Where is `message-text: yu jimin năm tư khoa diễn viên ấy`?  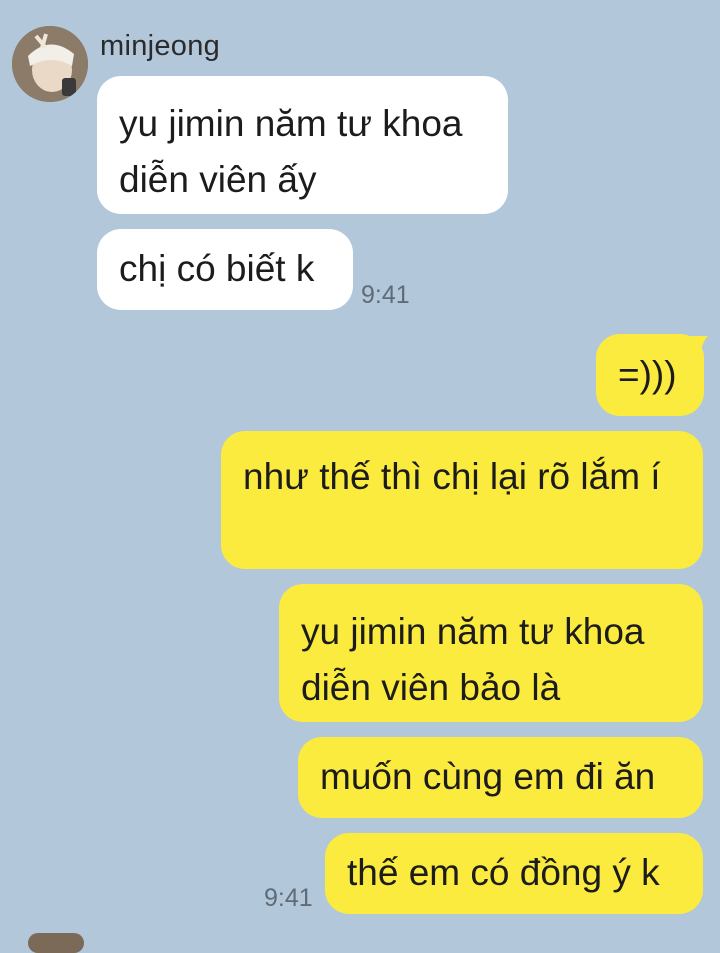
message-text: yu jimin năm tư khoa diễn viên ấy is located at coordinates (291, 151).